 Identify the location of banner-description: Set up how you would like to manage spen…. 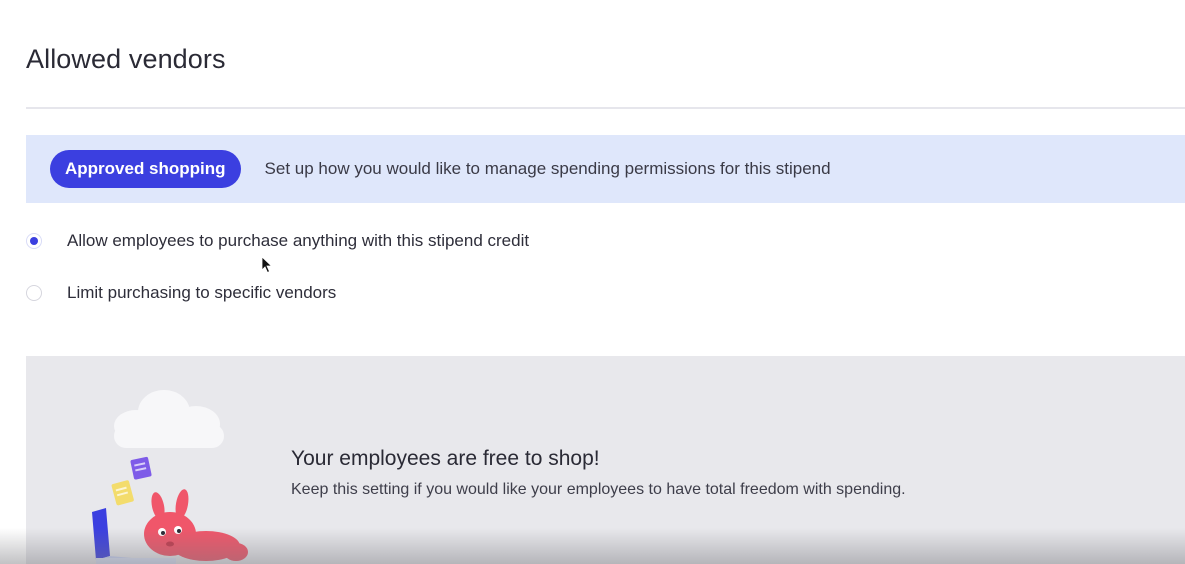
(547, 168).